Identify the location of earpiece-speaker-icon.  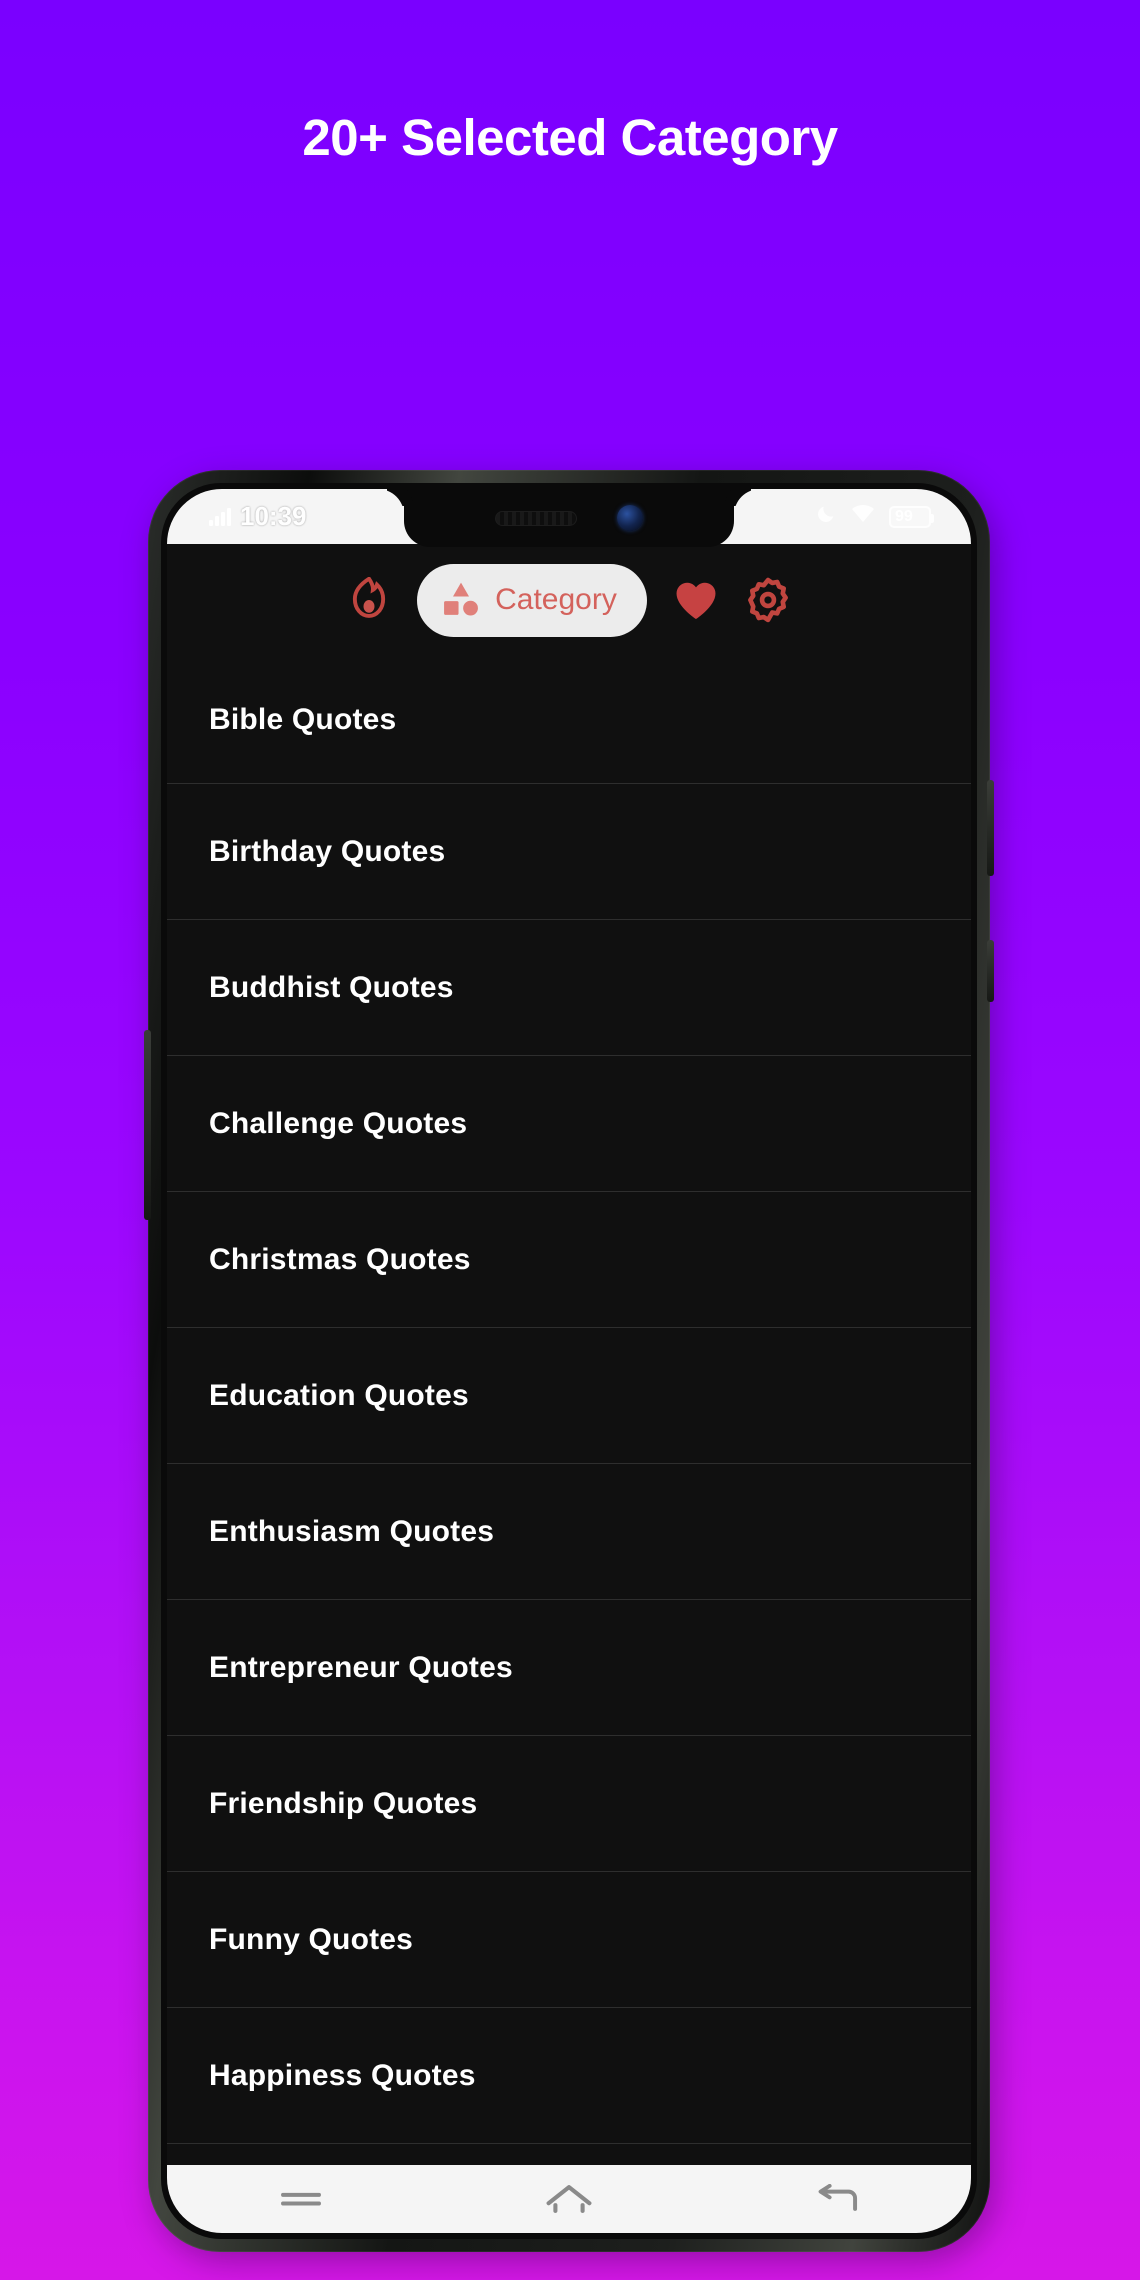
(536, 518).